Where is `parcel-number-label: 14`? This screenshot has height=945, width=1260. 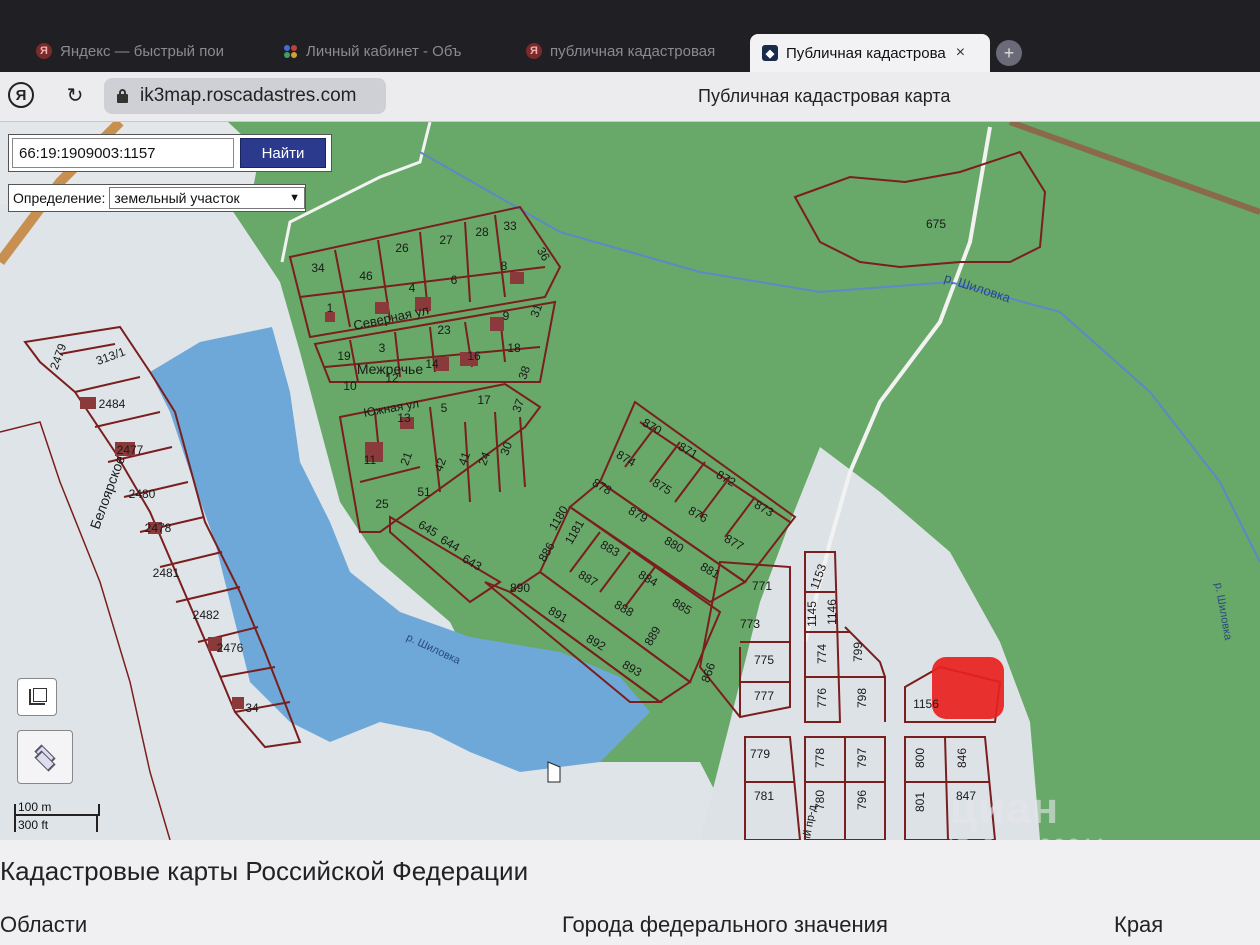
parcel-number-label: 14 is located at coordinates (432, 364).